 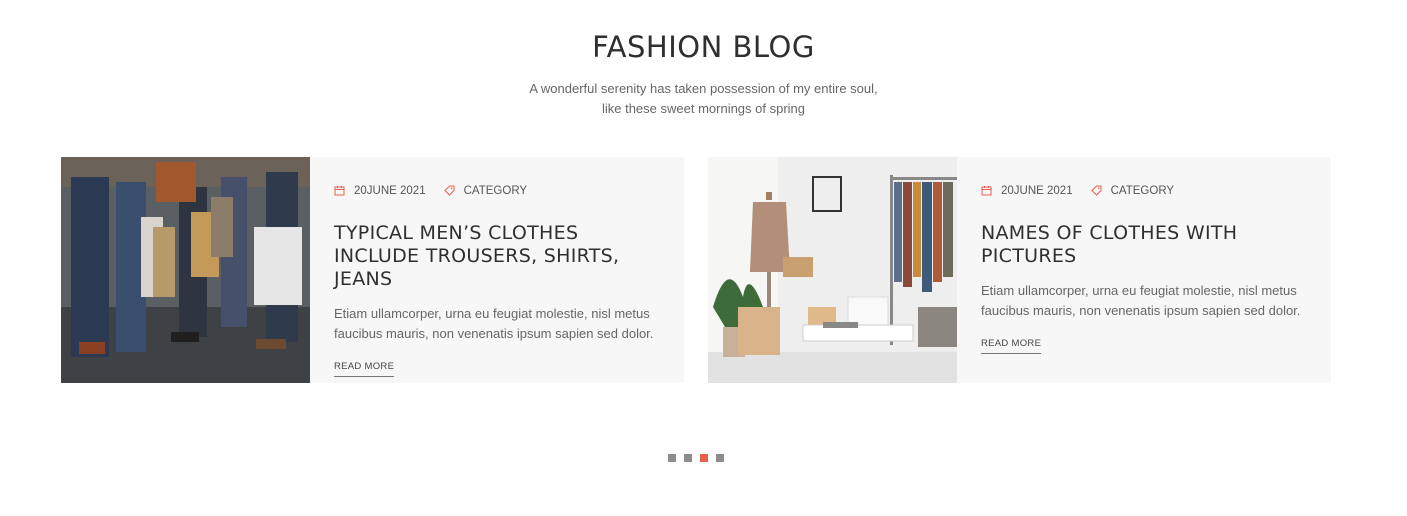 I want to click on pagination-dot-active, so click(x=704, y=458).